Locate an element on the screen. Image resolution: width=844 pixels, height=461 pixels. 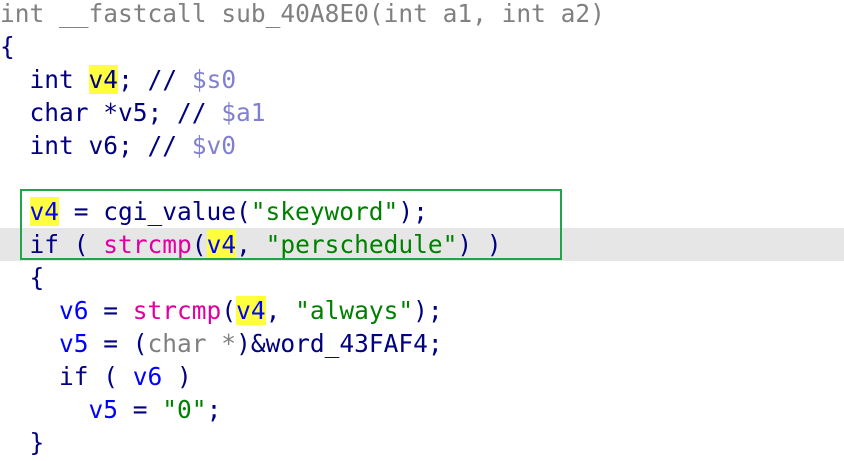
code-line-inner-brace-open: { is located at coordinates (422, 277).